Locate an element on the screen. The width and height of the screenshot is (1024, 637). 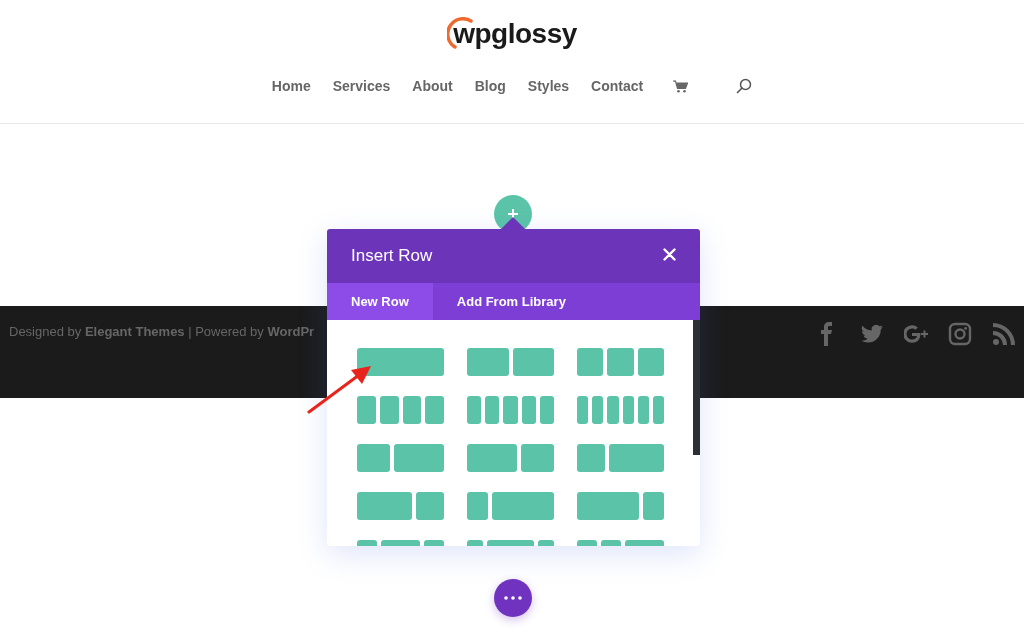
more-options-button is located at coordinates (513, 598).